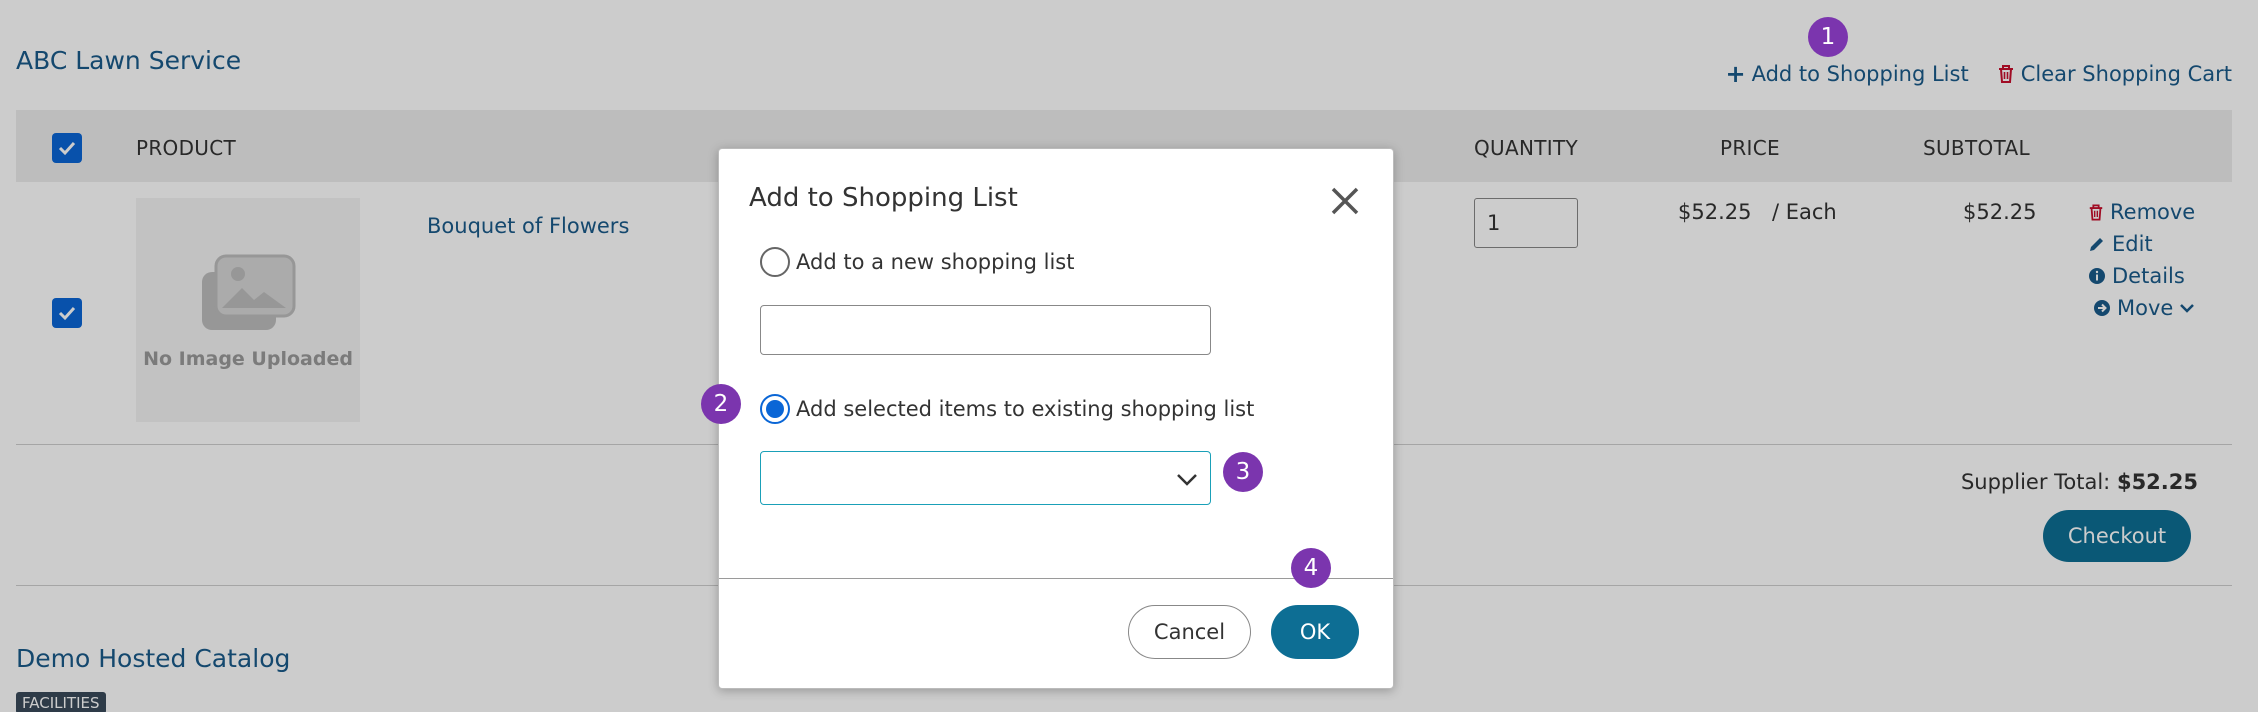  I want to click on new-list-radio, so click(775, 262).